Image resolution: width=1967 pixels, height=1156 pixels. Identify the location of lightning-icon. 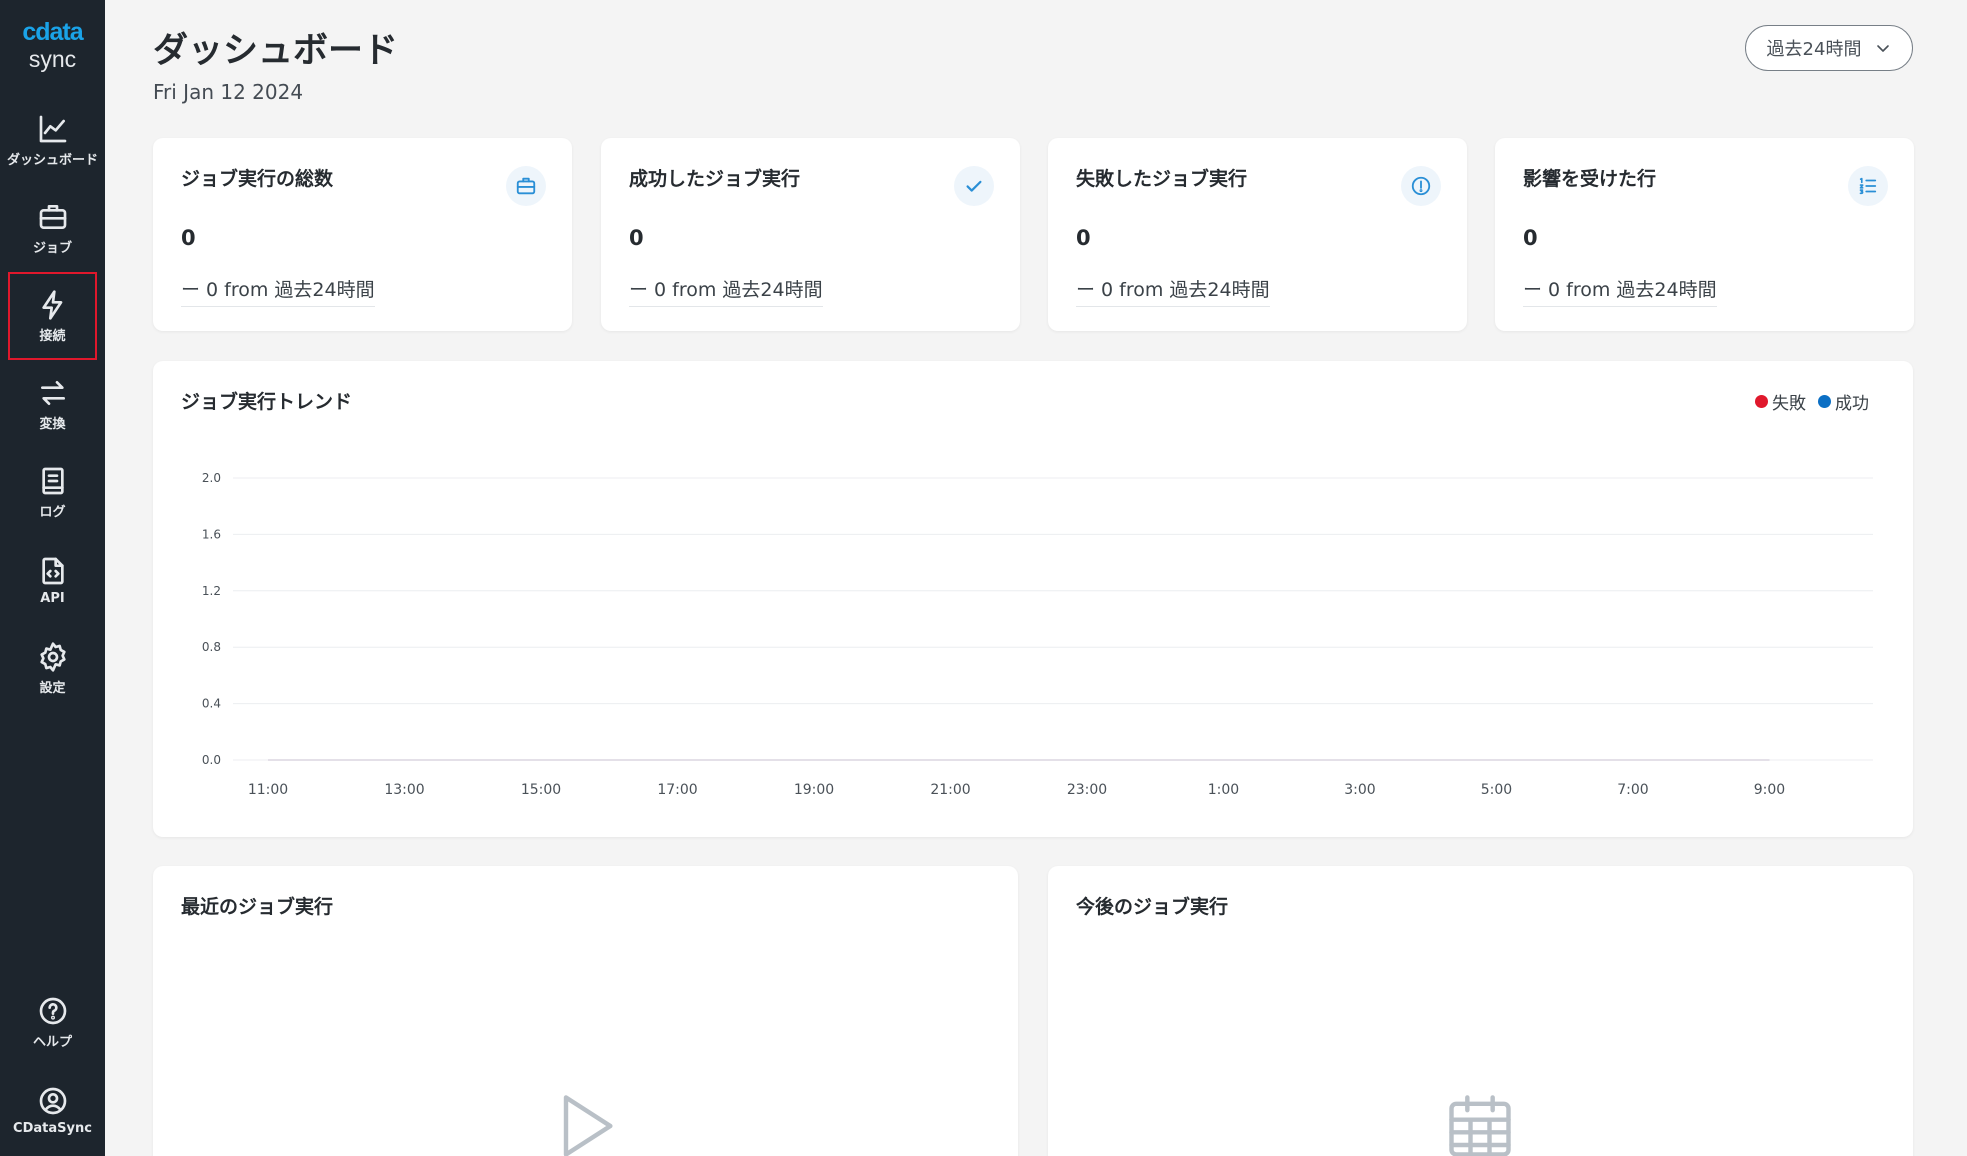
(51, 304).